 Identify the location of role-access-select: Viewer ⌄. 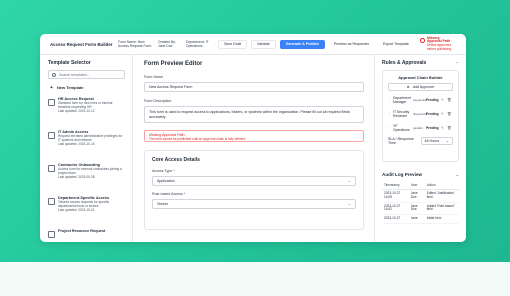
(254, 204).